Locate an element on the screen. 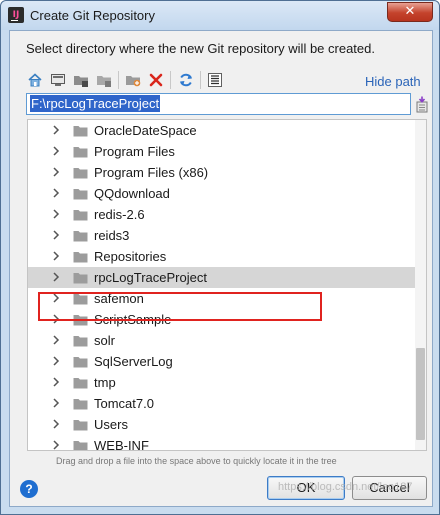 The width and height of the screenshot is (440, 515). delete-icon is located at coordinates (156, 80).